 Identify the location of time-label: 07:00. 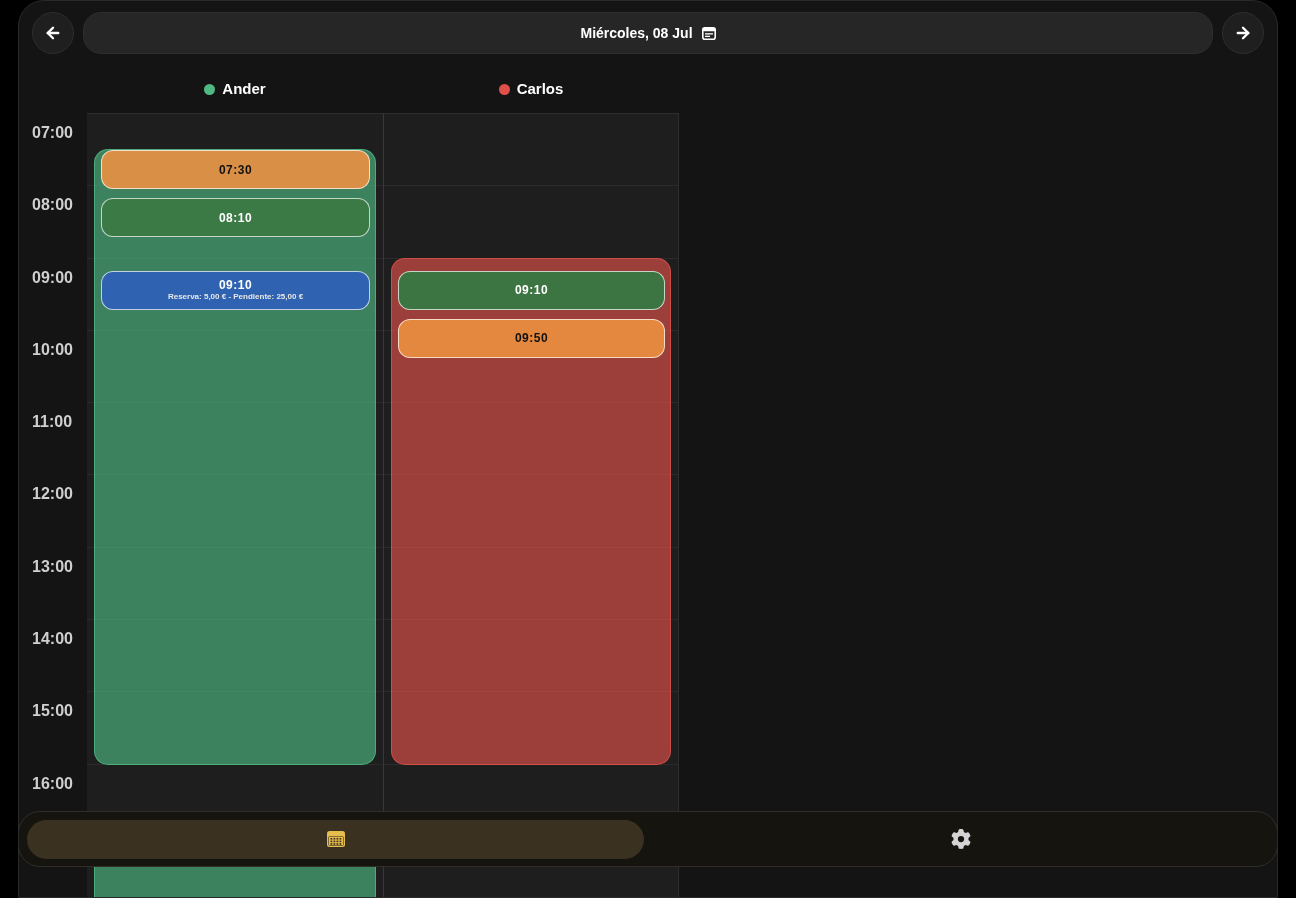
(52, 132).